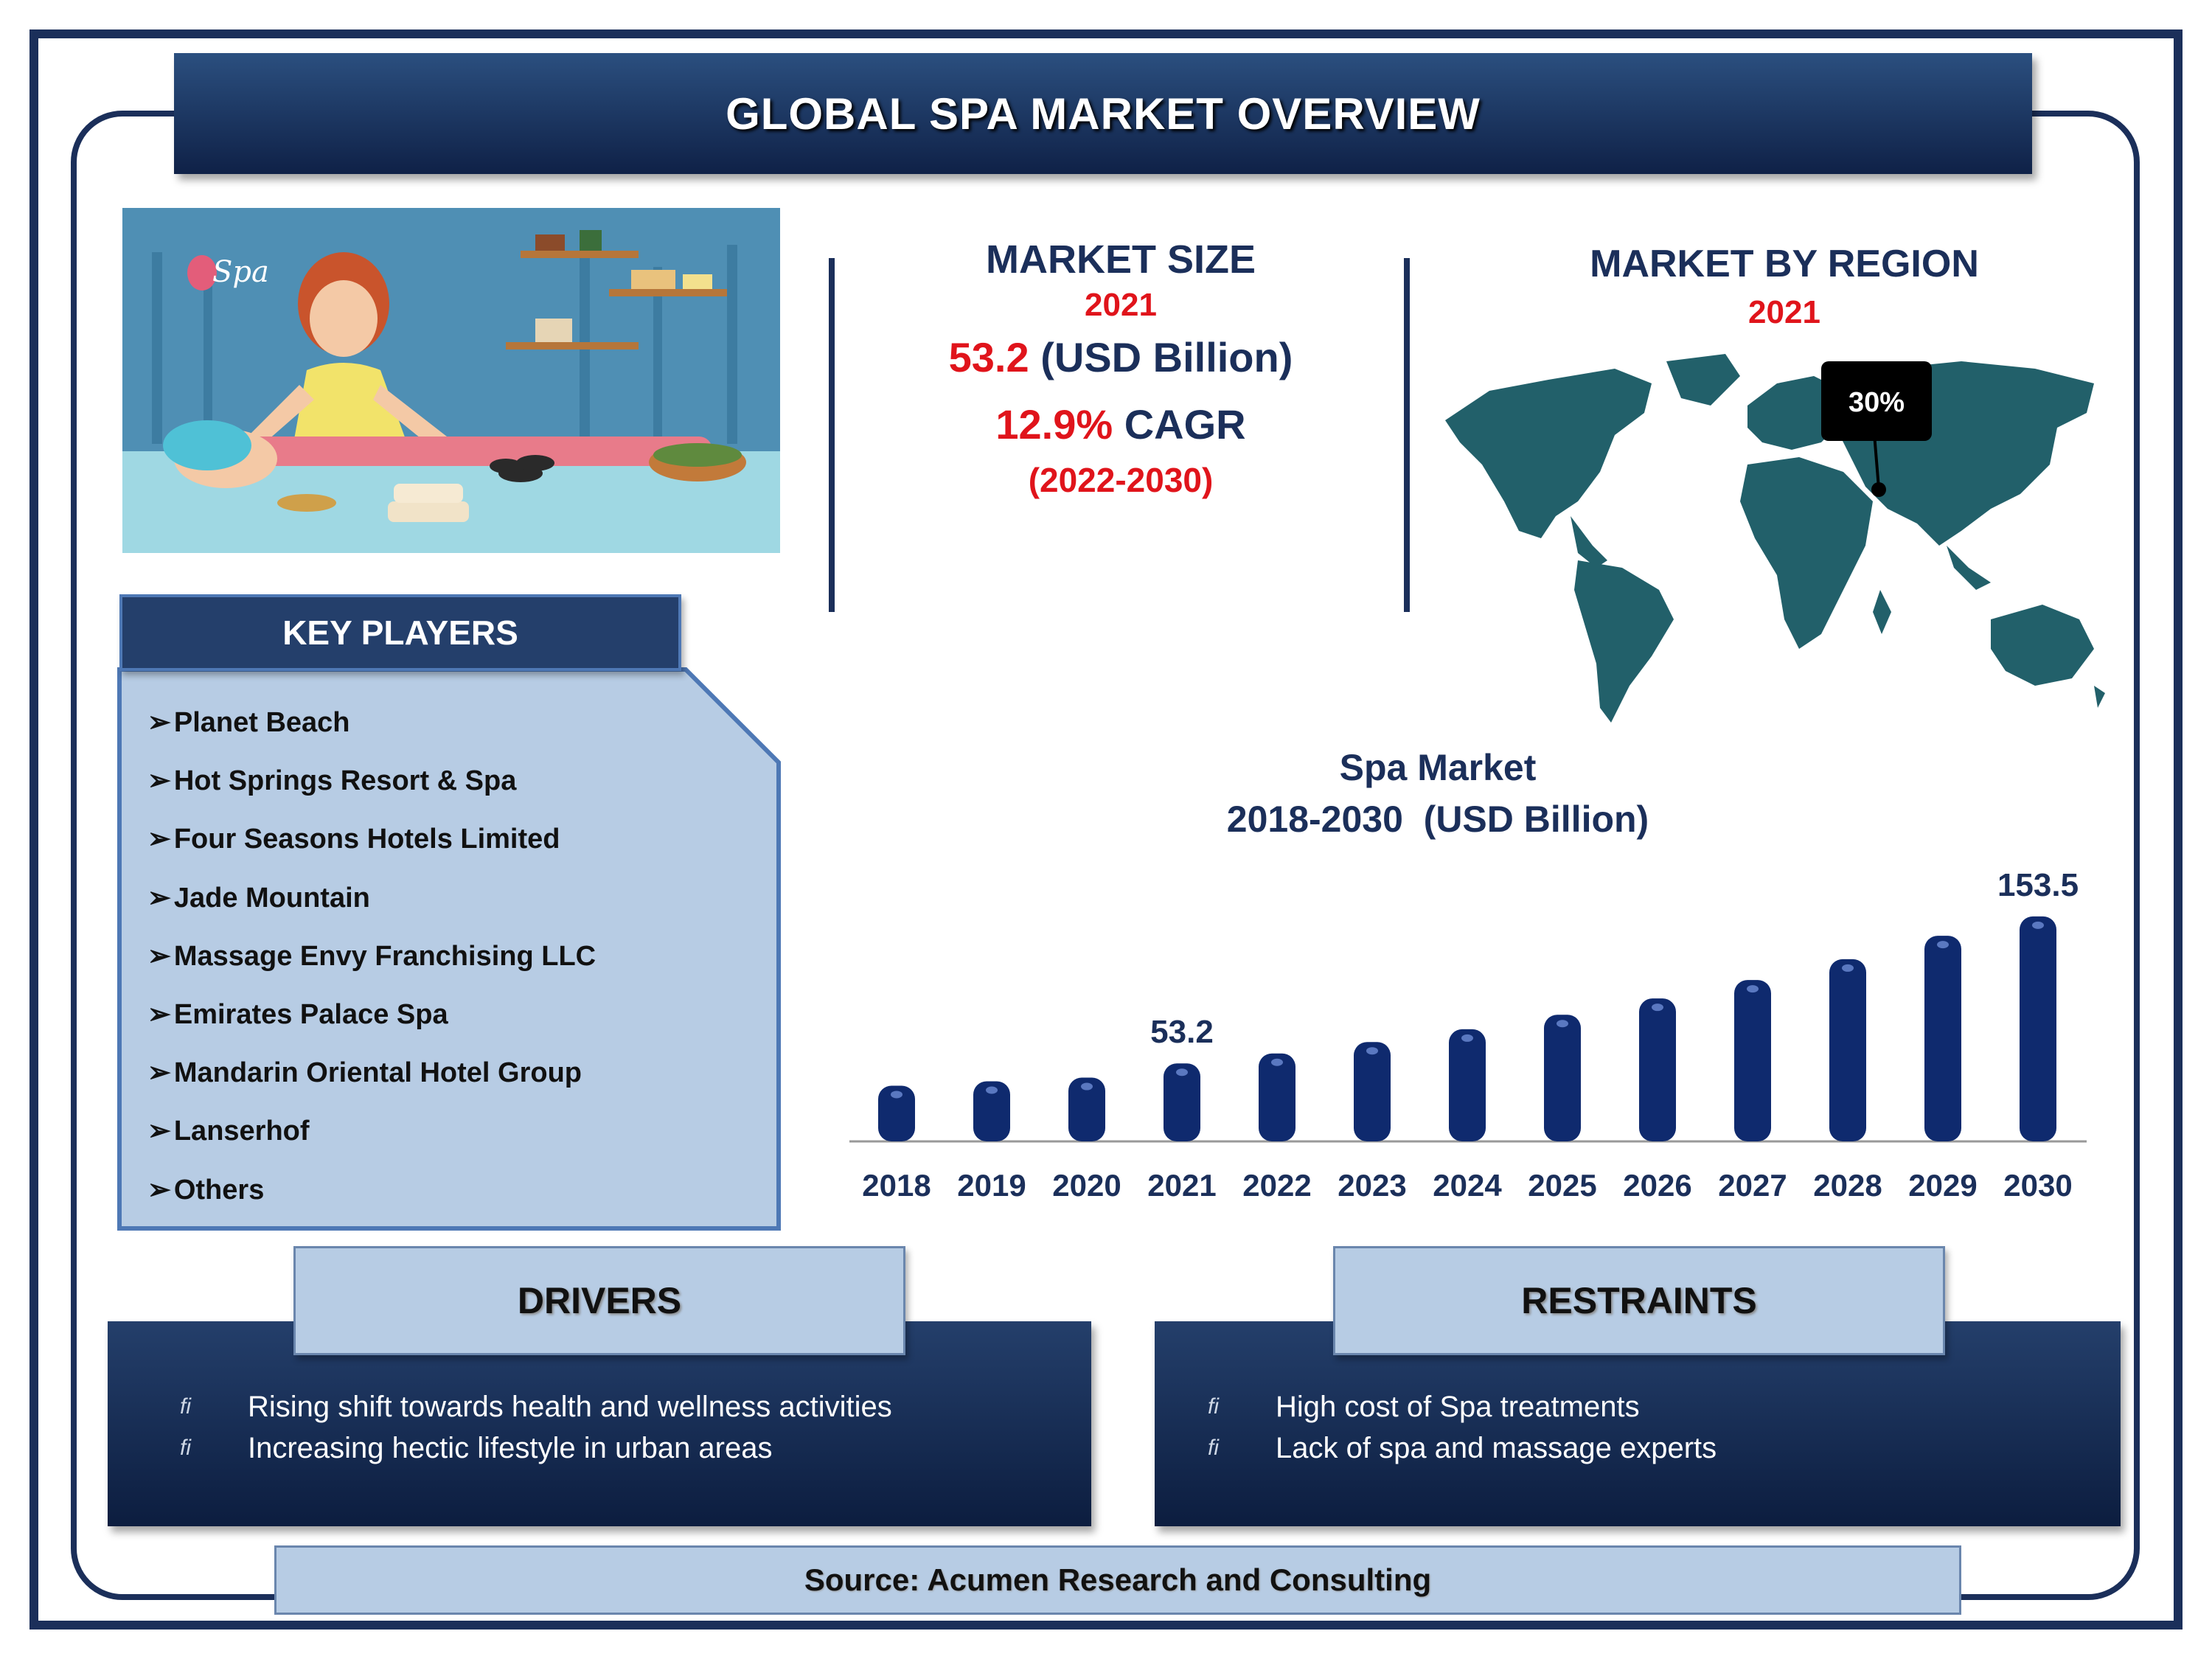 The width and height of the screenshot is (2212, 1659). What do you see at coordinates (1121, 480) in the screenshot?
I see `cagr-period: (2022-2030)` at bounding box center [1121, 480].